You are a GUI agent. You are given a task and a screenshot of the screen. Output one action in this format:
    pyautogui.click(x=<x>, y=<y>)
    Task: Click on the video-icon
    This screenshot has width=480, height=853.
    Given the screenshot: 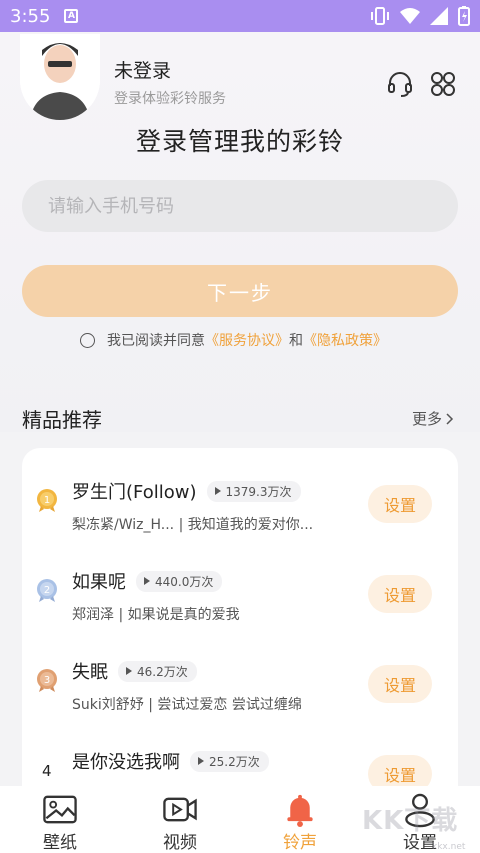 What is the action you would take?
    pyautogui.click(x=180, y=809)
    